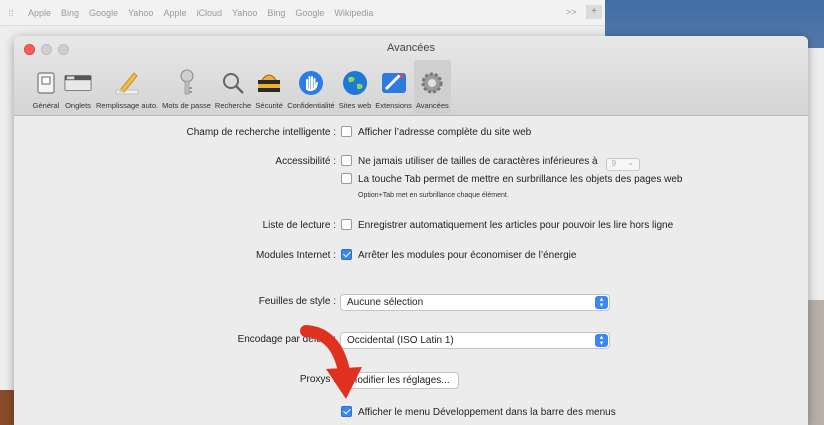 This screenshot has width=824, height=425. Describe the element at coordinates (353, 13) in the screenshot. I see `bookmark-item: Wikipedia` at that location.